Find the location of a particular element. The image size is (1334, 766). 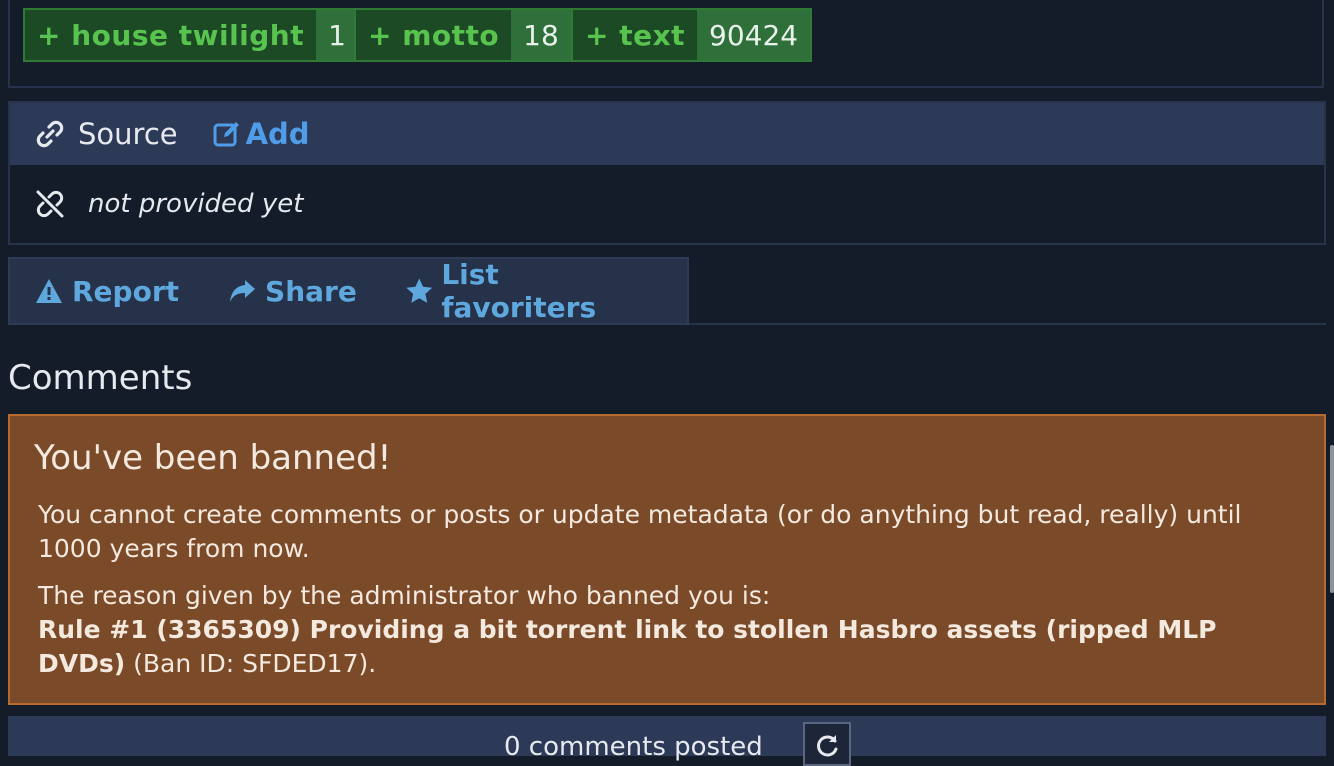

star-icon is located at coordinates (419, 290).